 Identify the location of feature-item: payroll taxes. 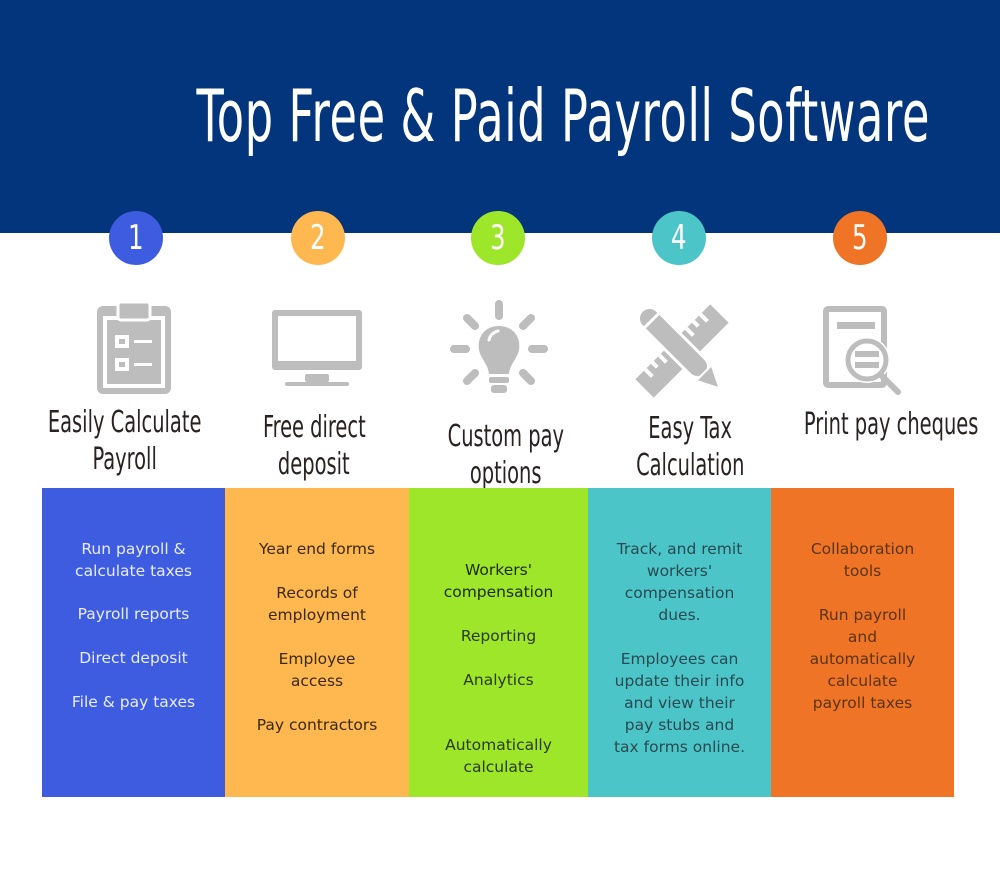
(862, 703).